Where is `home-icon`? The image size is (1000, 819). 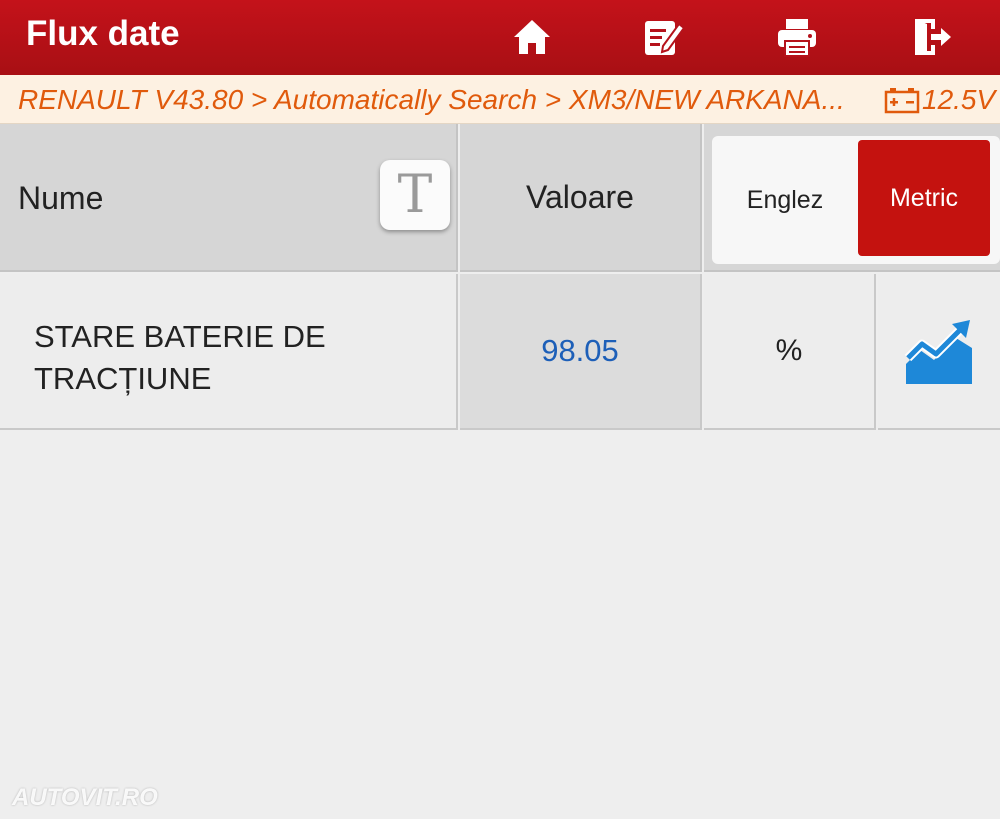
home-icon is located at coordinates (532, 37).